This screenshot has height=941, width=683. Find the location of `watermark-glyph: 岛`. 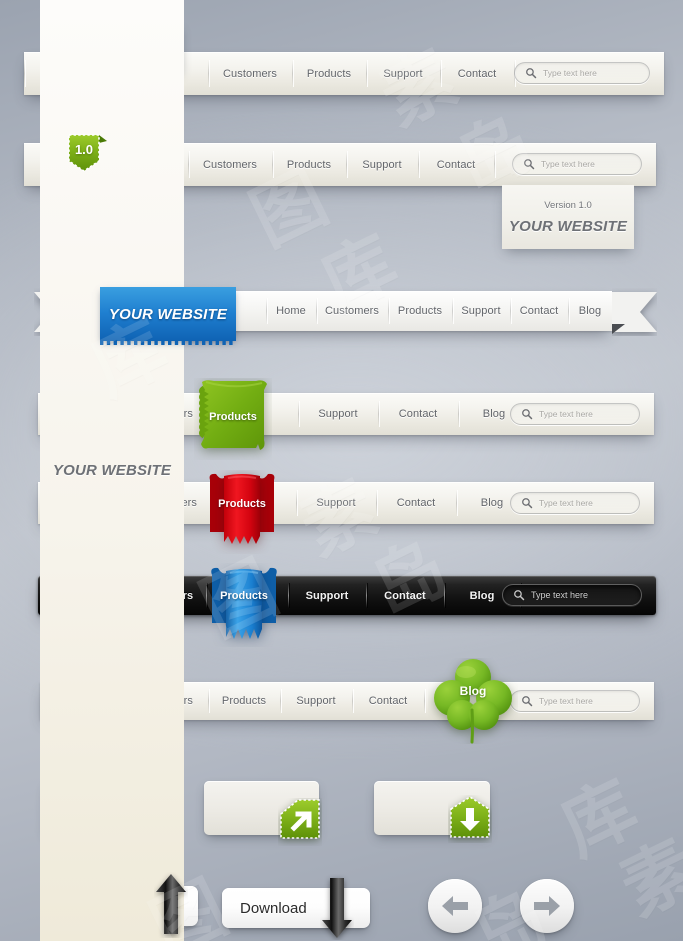

watermark-glyph: 岛 is located at coordinates (406, 573).